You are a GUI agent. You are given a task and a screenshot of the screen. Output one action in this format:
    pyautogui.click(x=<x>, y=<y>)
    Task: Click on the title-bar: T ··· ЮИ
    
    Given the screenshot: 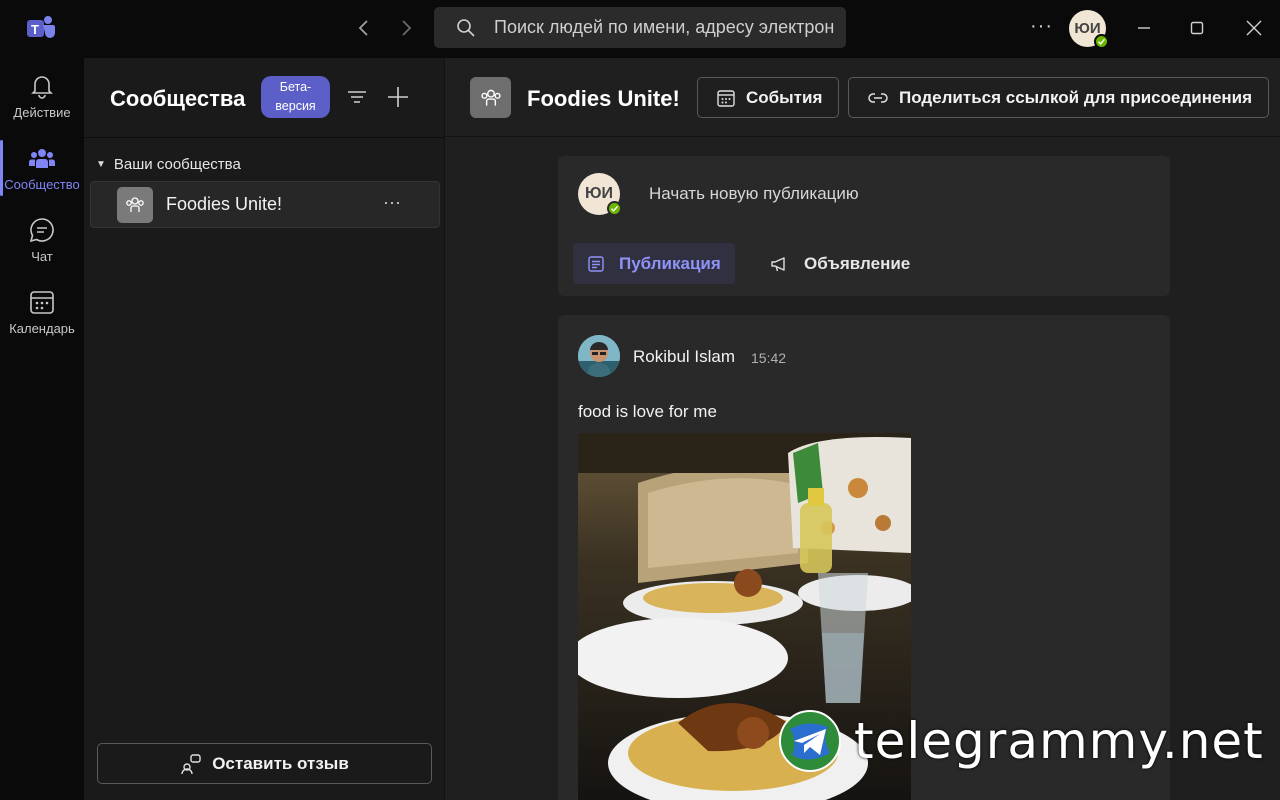 What is the action you would take?
    pyautogui.click(x=640, y=29)
    